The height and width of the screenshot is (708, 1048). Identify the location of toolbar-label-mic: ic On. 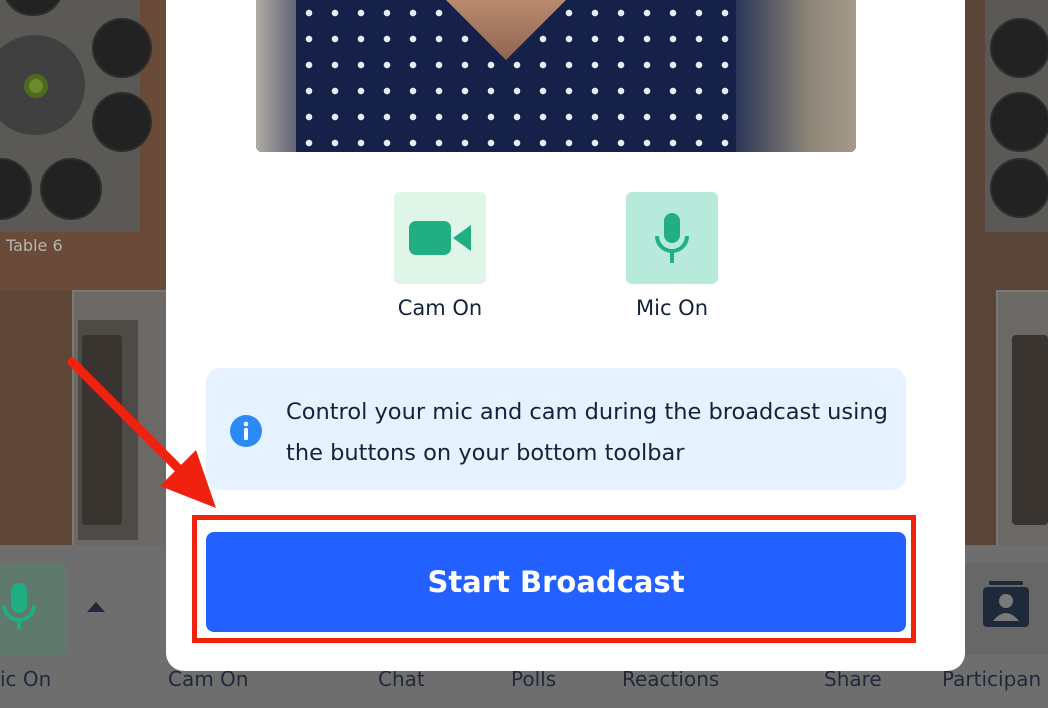
(25, 679).